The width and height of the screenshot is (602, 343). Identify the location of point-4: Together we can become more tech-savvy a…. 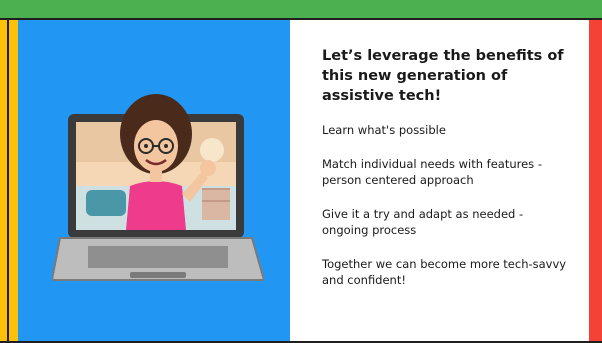
(444, 272).